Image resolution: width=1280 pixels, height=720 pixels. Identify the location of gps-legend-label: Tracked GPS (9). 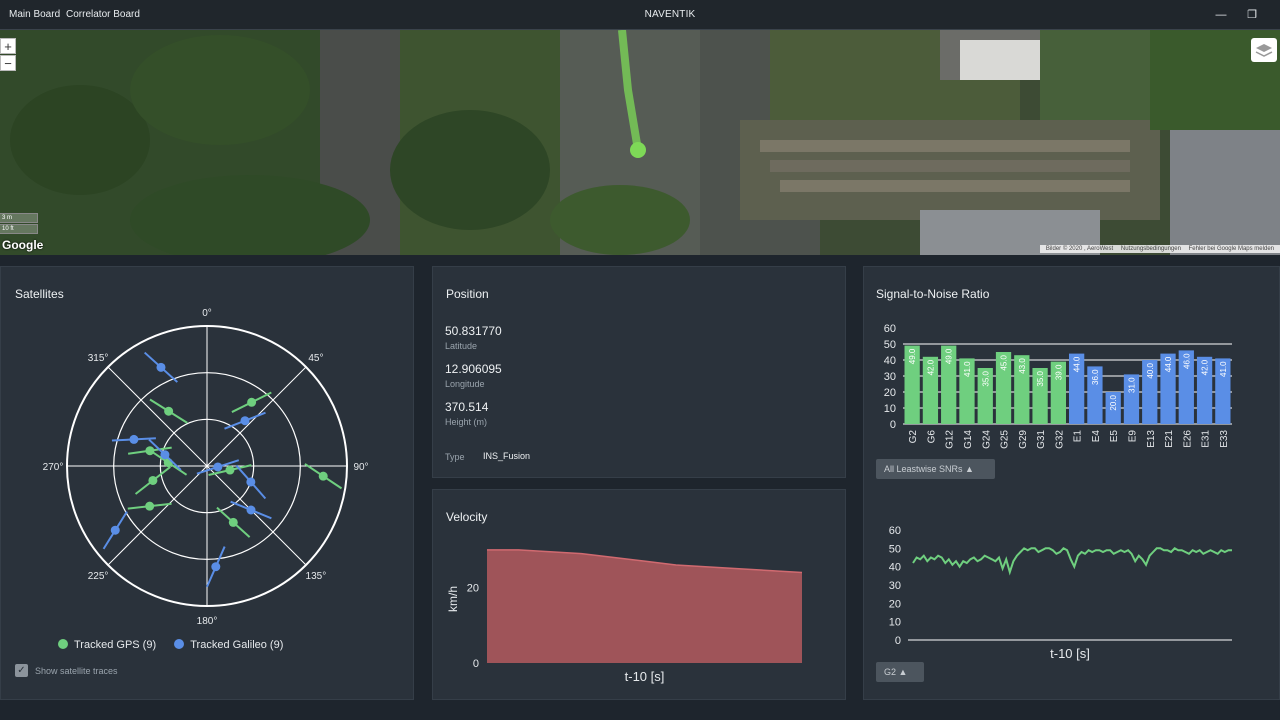
(115, 645).